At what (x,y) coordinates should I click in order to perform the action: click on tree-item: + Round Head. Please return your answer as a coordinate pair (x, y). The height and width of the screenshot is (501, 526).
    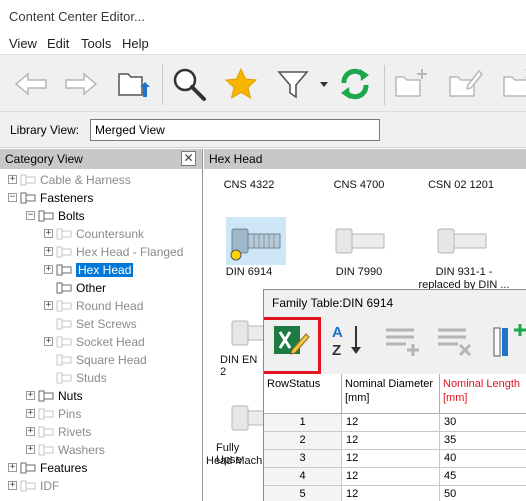
    Looking at the image, I should click on (100, 306).